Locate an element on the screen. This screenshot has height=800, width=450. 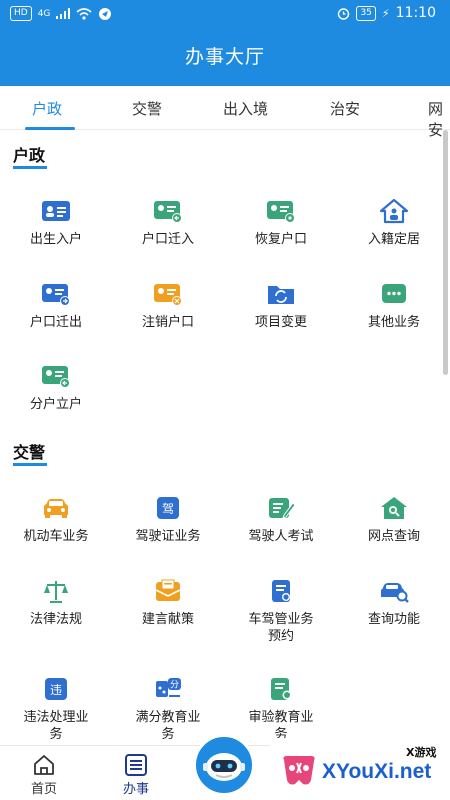
watermark: XYouXi.net X游戏 is located at coordinates (360, 769).